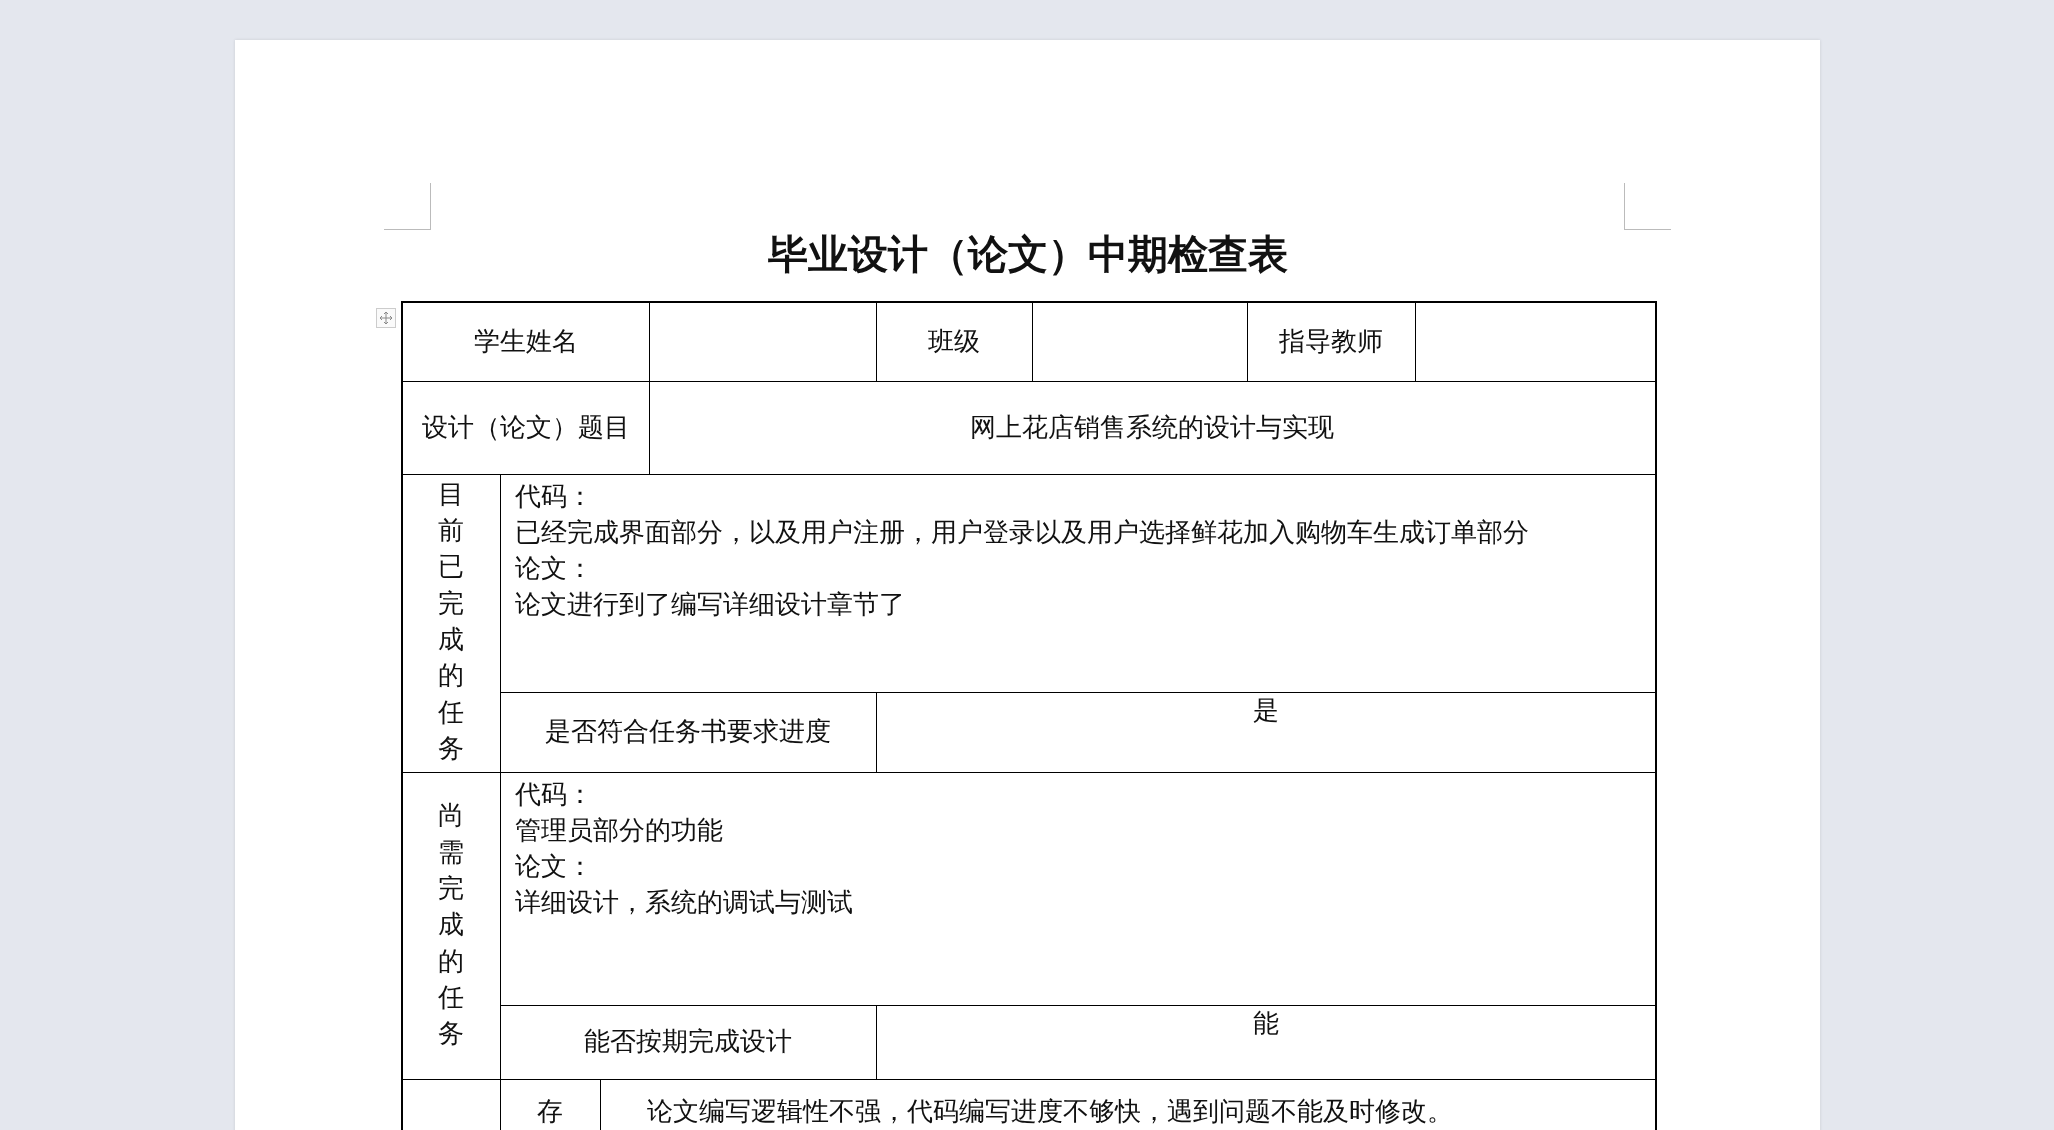 The image size is (2054, 1130). Describe the element at coordinates (550, 1111) in the screenshot. I see `section-label: 存` at that location.